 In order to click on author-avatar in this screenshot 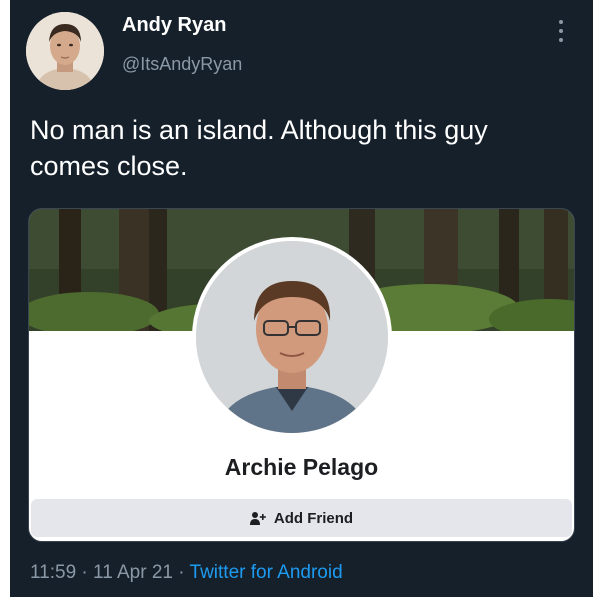, I will do `click(65, 51)`.